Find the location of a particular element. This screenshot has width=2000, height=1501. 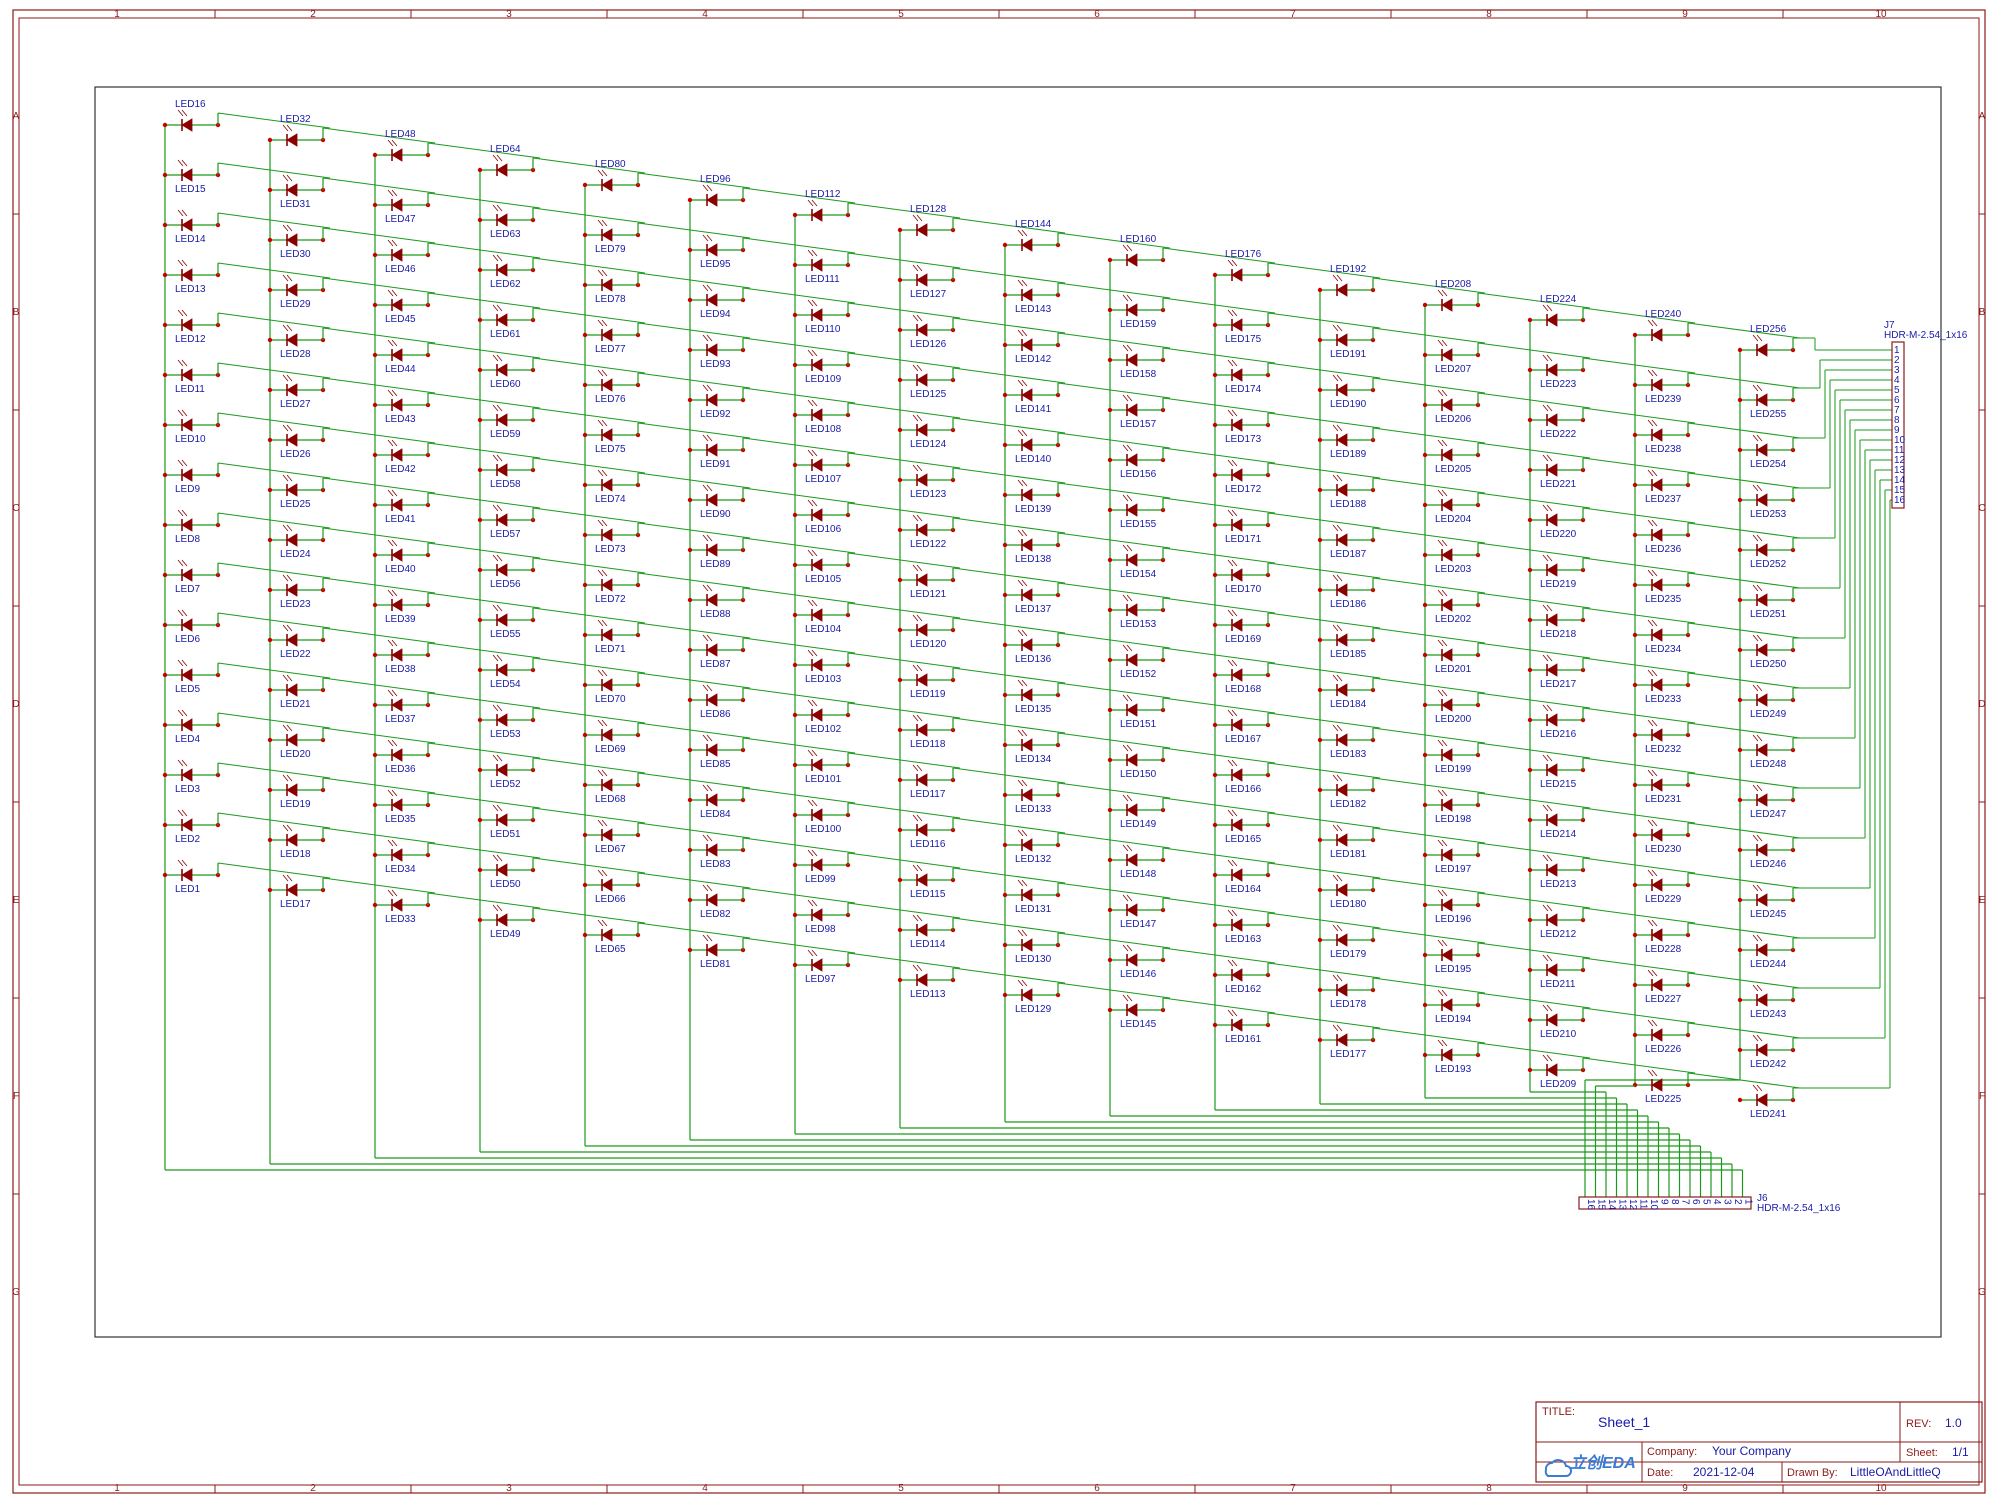

led182-symbol is located at coordinates (1340, 785).